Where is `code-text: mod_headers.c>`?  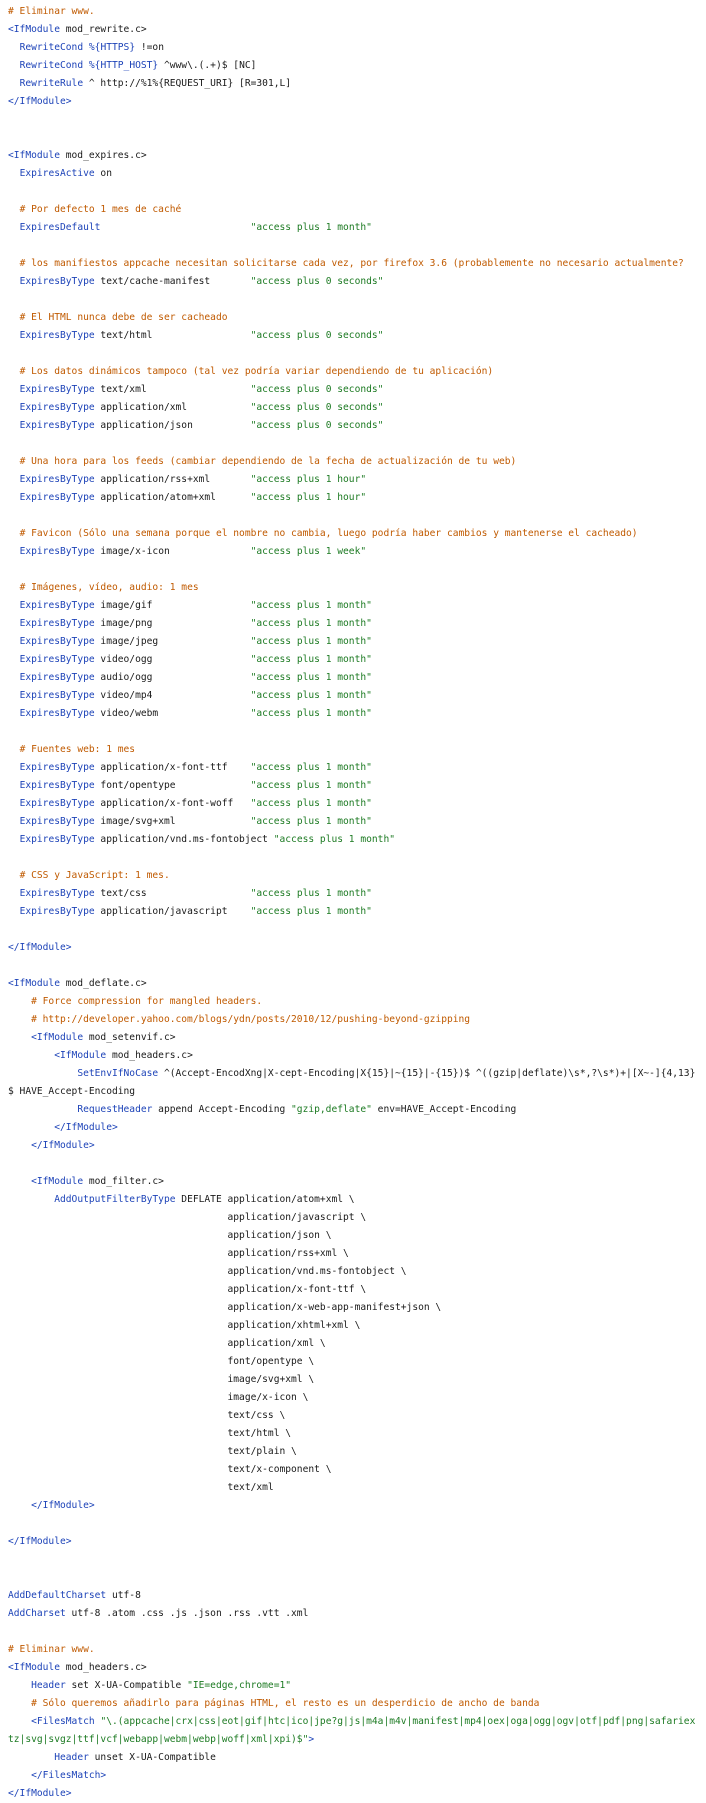
code-text: mod_headers.c> is located at coordinates (149, 1055).